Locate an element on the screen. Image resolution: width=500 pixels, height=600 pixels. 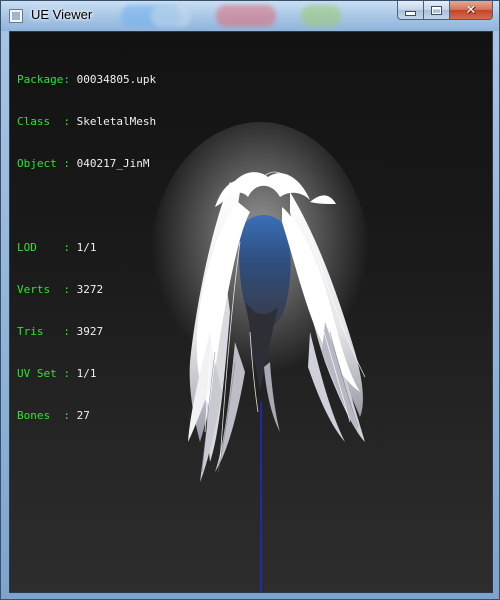
info-label: Package: is located at coordinates (43, 79).